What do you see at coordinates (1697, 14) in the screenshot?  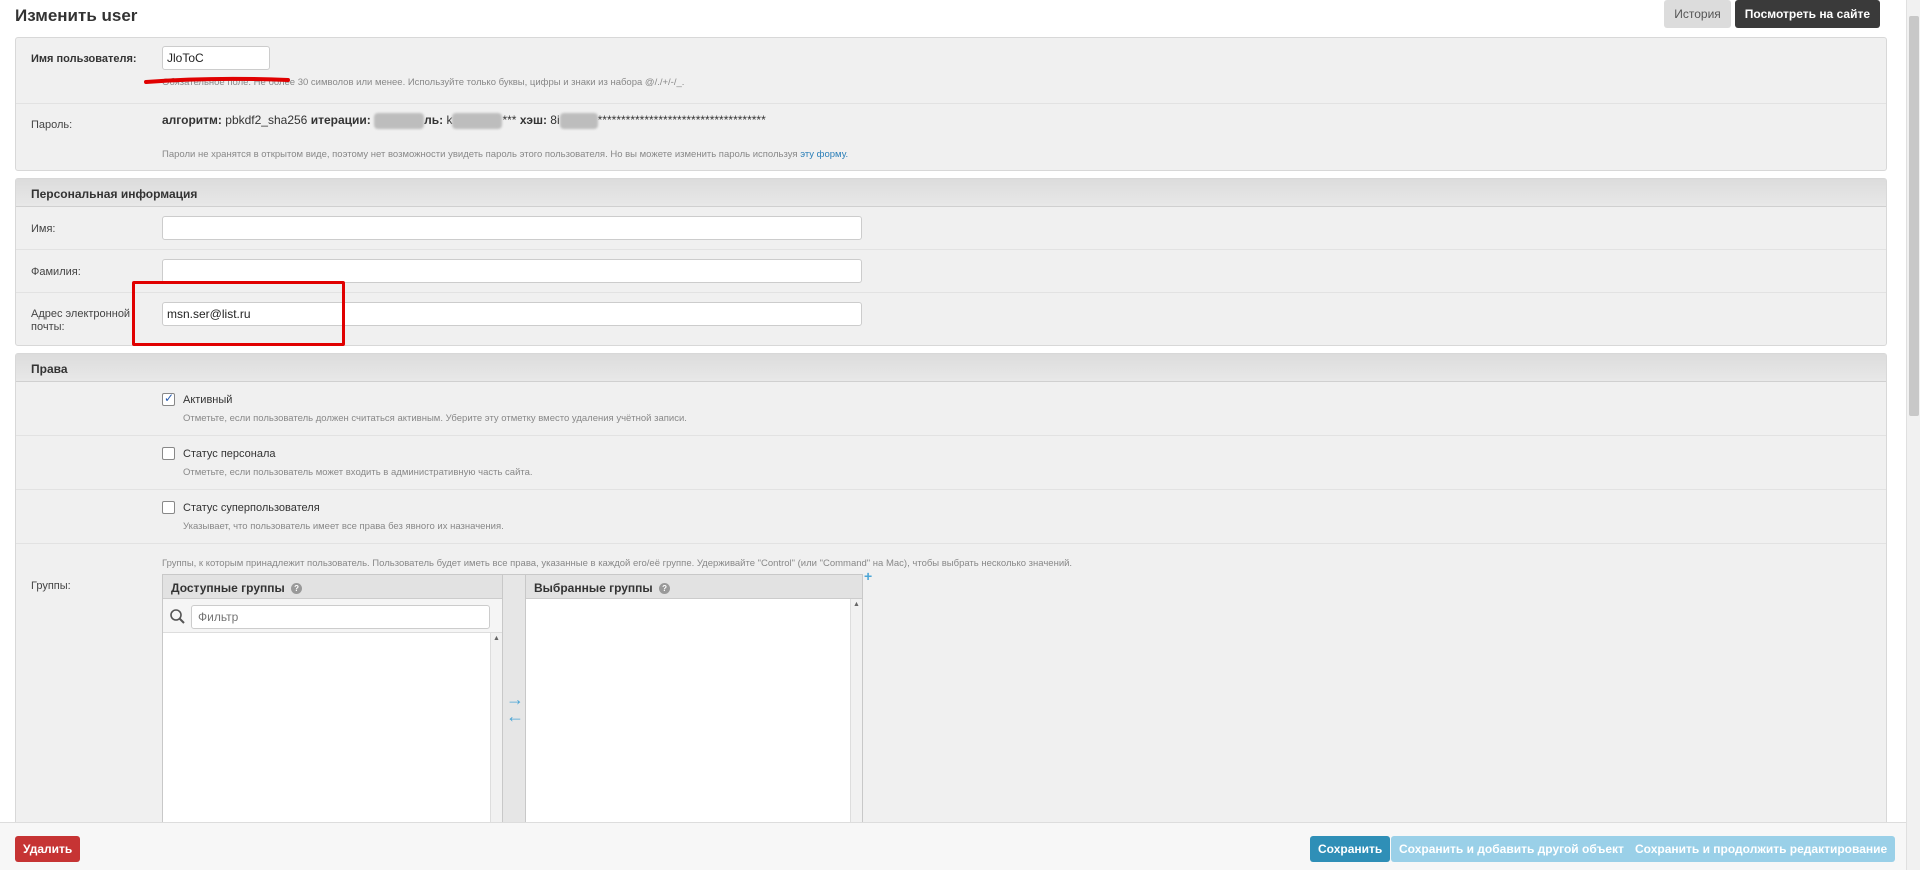 I see `history-button: История` at bounding box center [1697, 14].